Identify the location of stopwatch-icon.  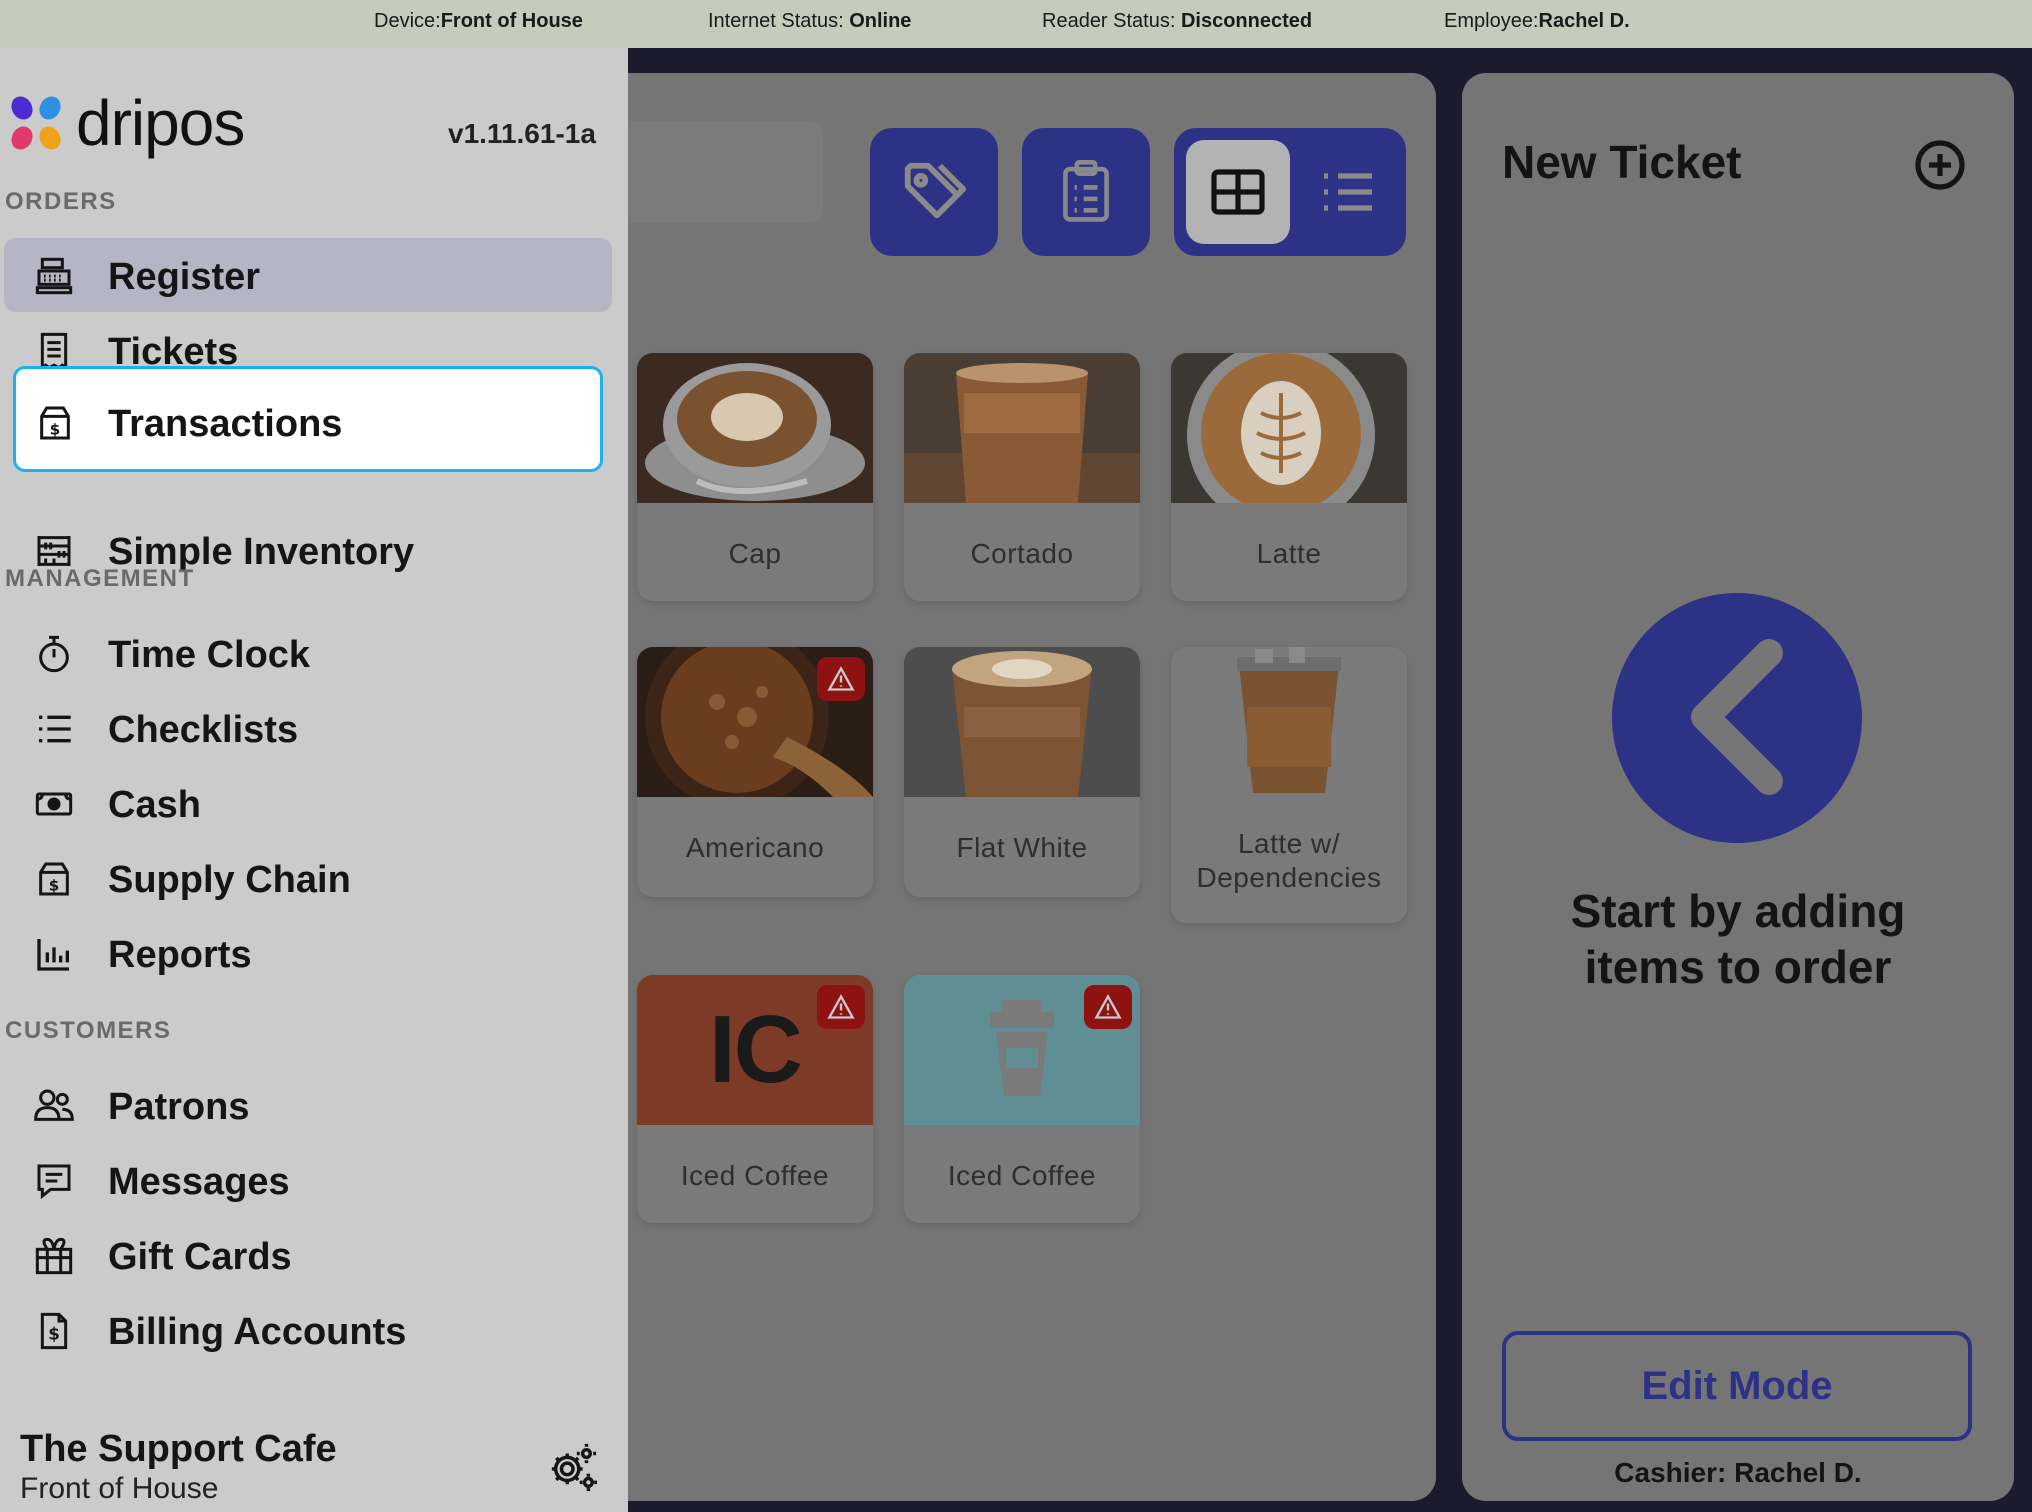
(54, 654).